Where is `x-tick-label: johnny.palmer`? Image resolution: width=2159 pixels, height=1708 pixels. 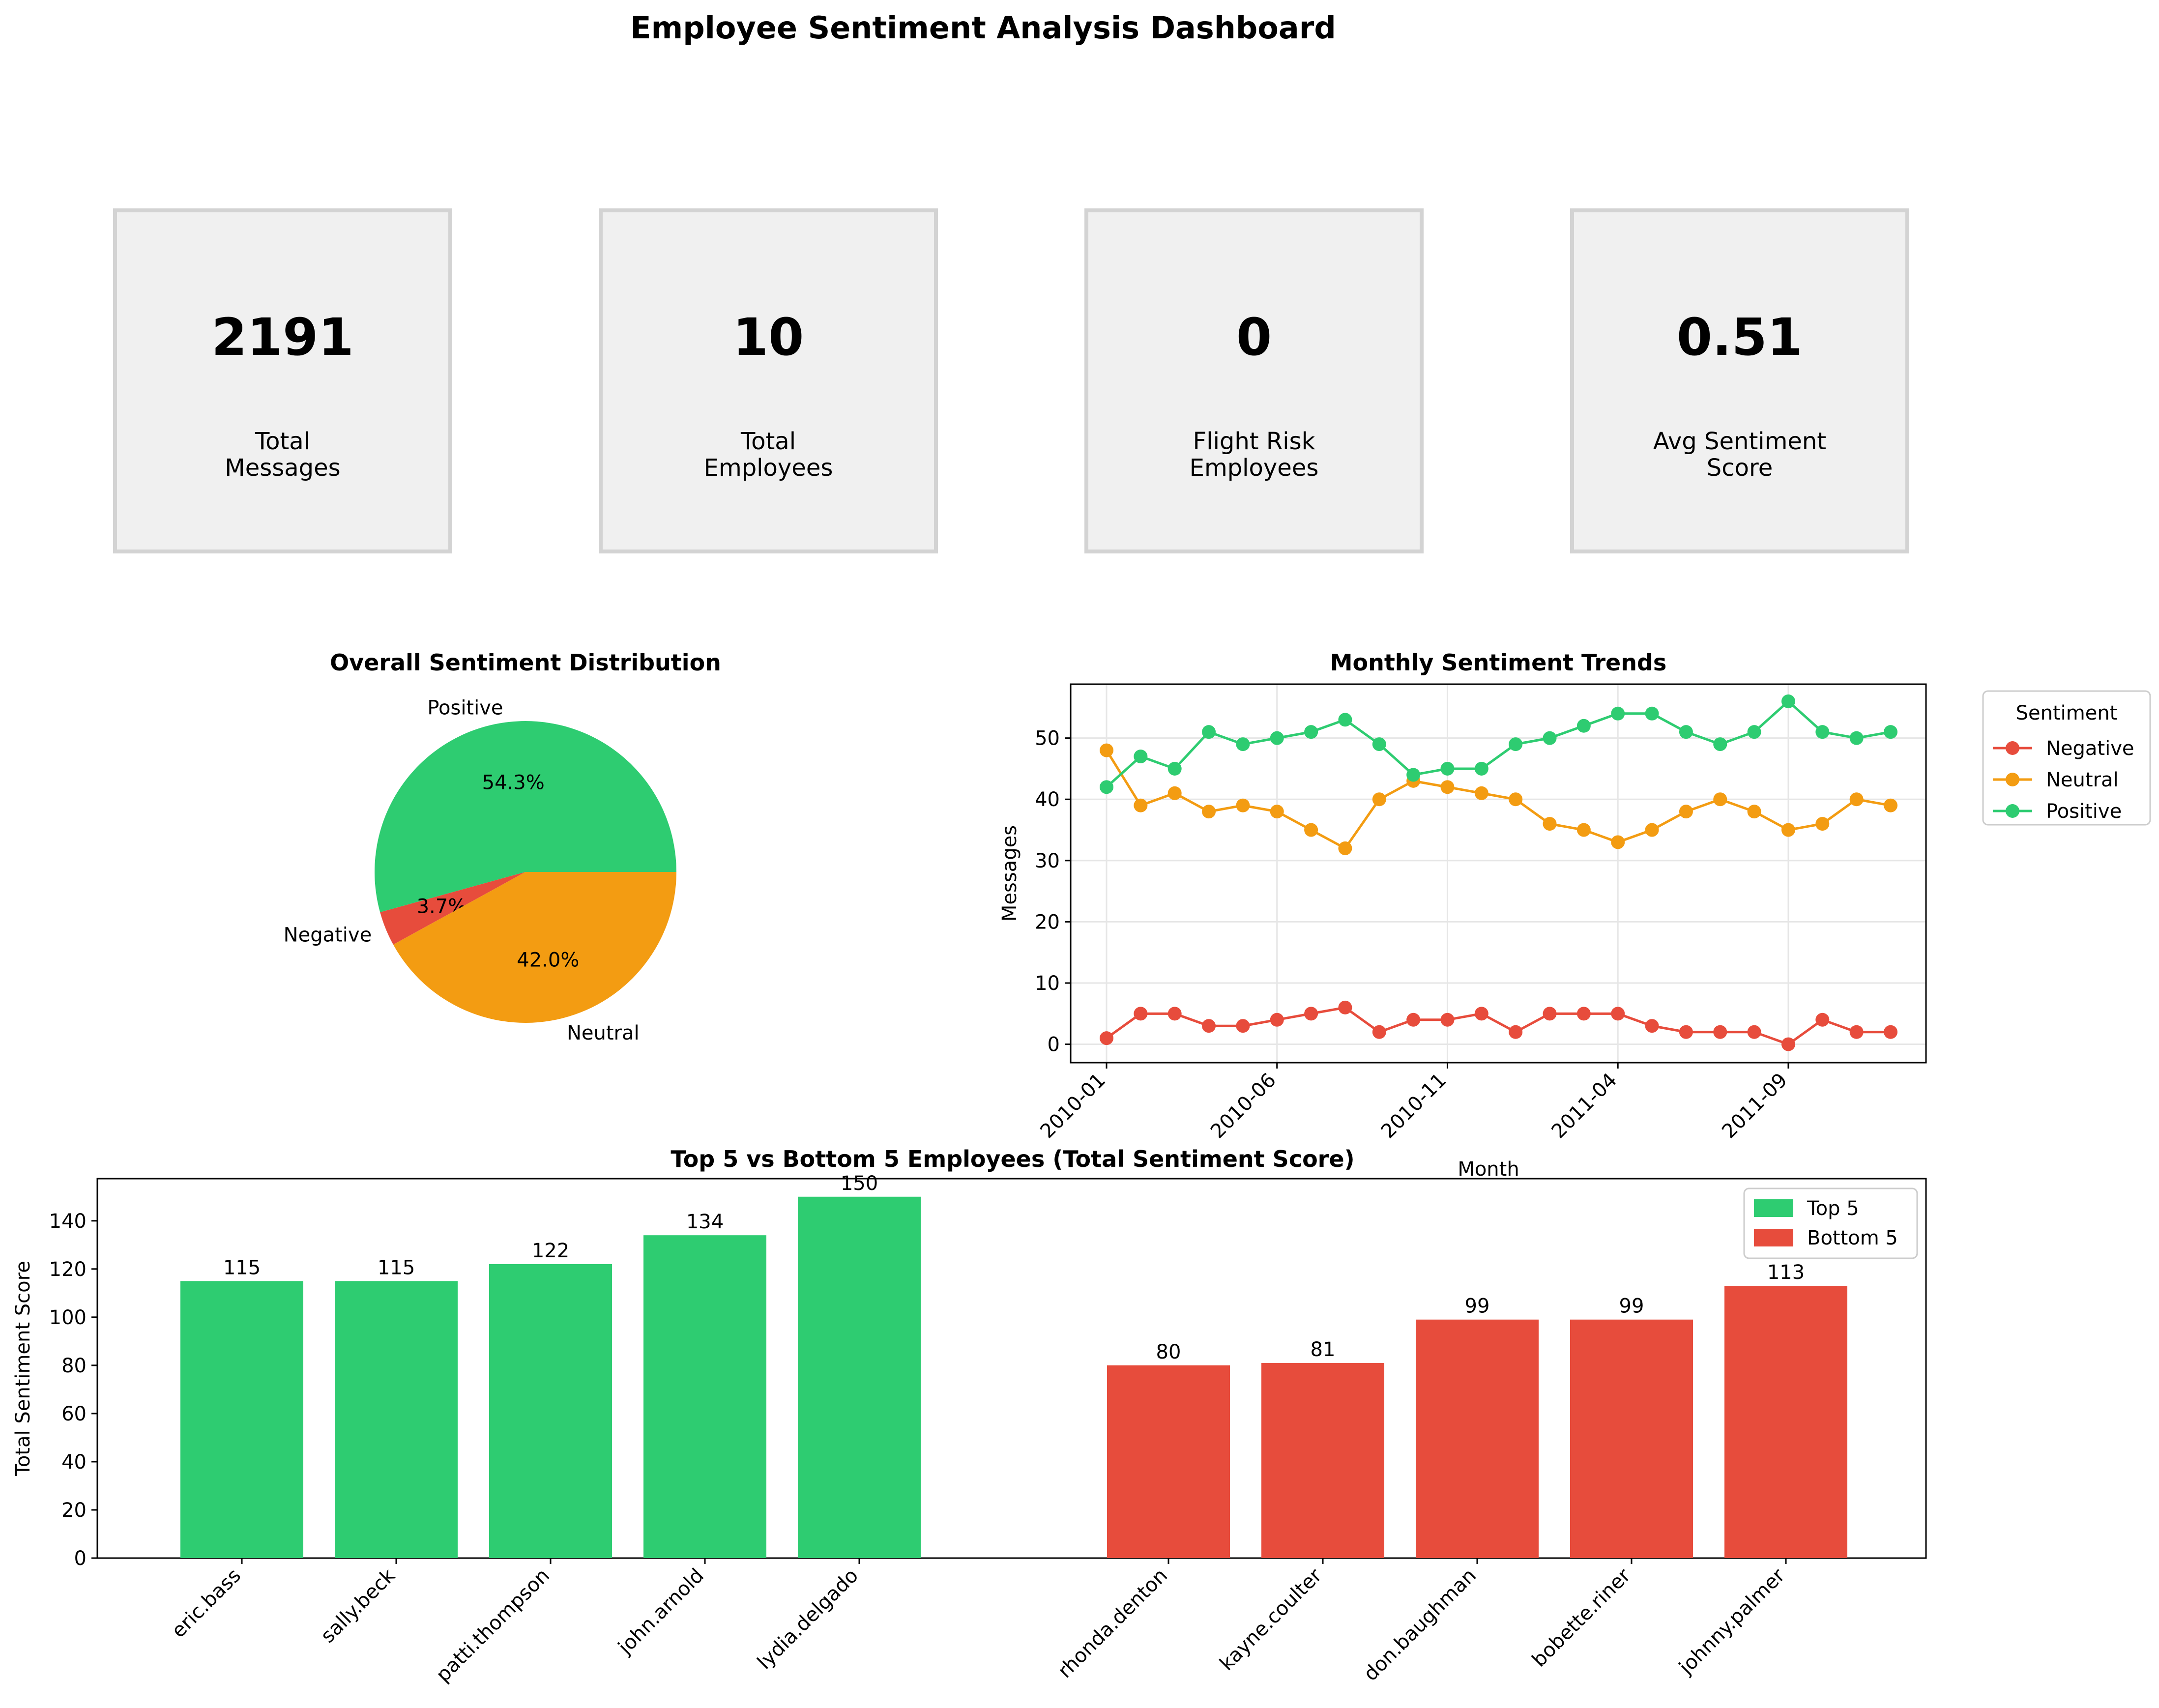
x-tick-label: johnny.palmer is located at coordinates (1731, 1622).